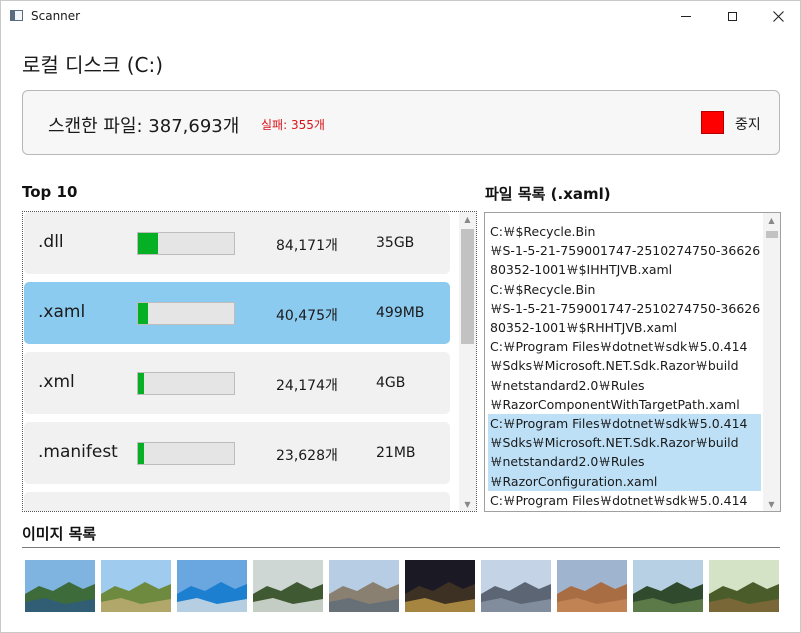  What do you see at coordinates (56, 16) in the screenshot?
I see `window-title: Scanner` at bounding box center [56, 16].